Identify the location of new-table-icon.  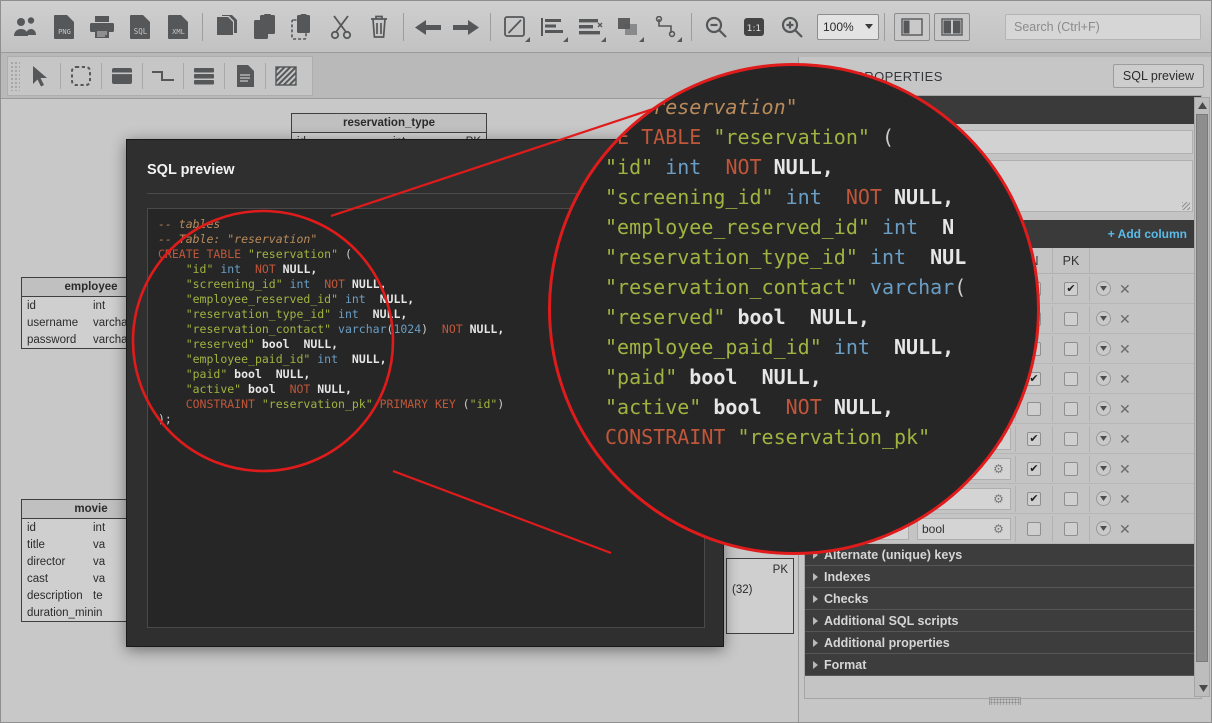
(122, 76).